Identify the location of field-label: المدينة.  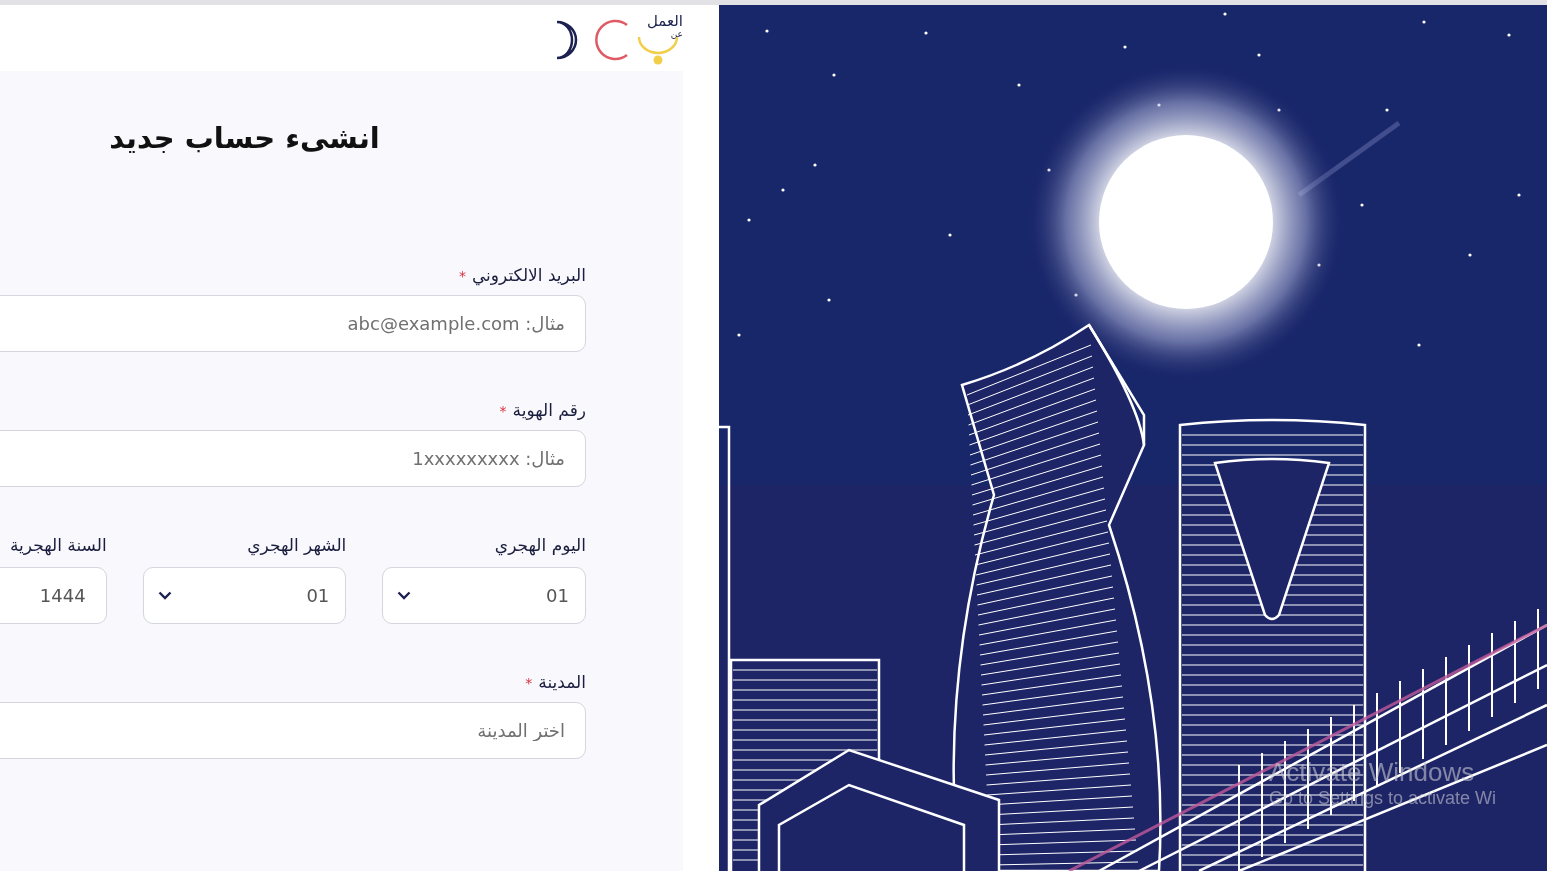
(562, 682).